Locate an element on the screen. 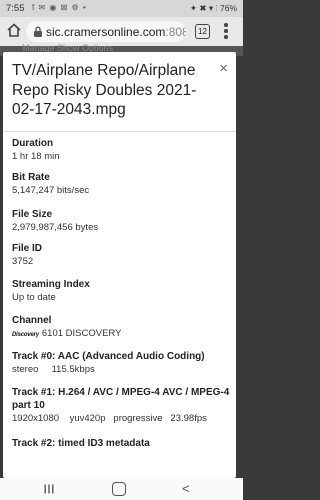  tab-switcher-button: 12 is located at coordinates (202, 31).